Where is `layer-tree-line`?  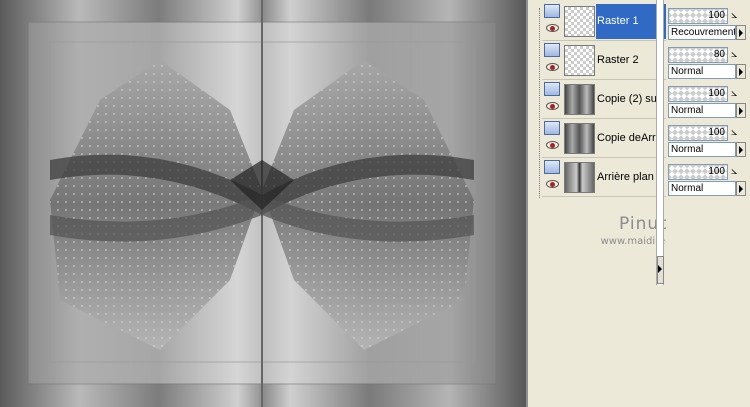
layer-tree-line is located at coordinates (539, 103).